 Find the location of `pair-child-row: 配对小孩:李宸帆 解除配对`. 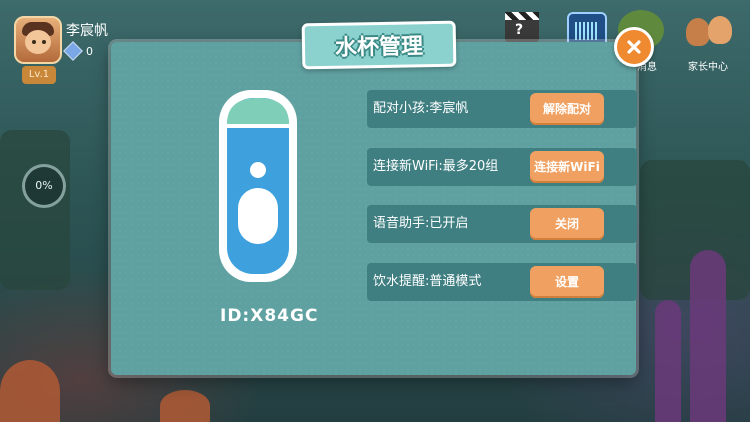

pair-child-row: 配对小孩:李宸帆 解除配对 is located at coordinates (502, 109).